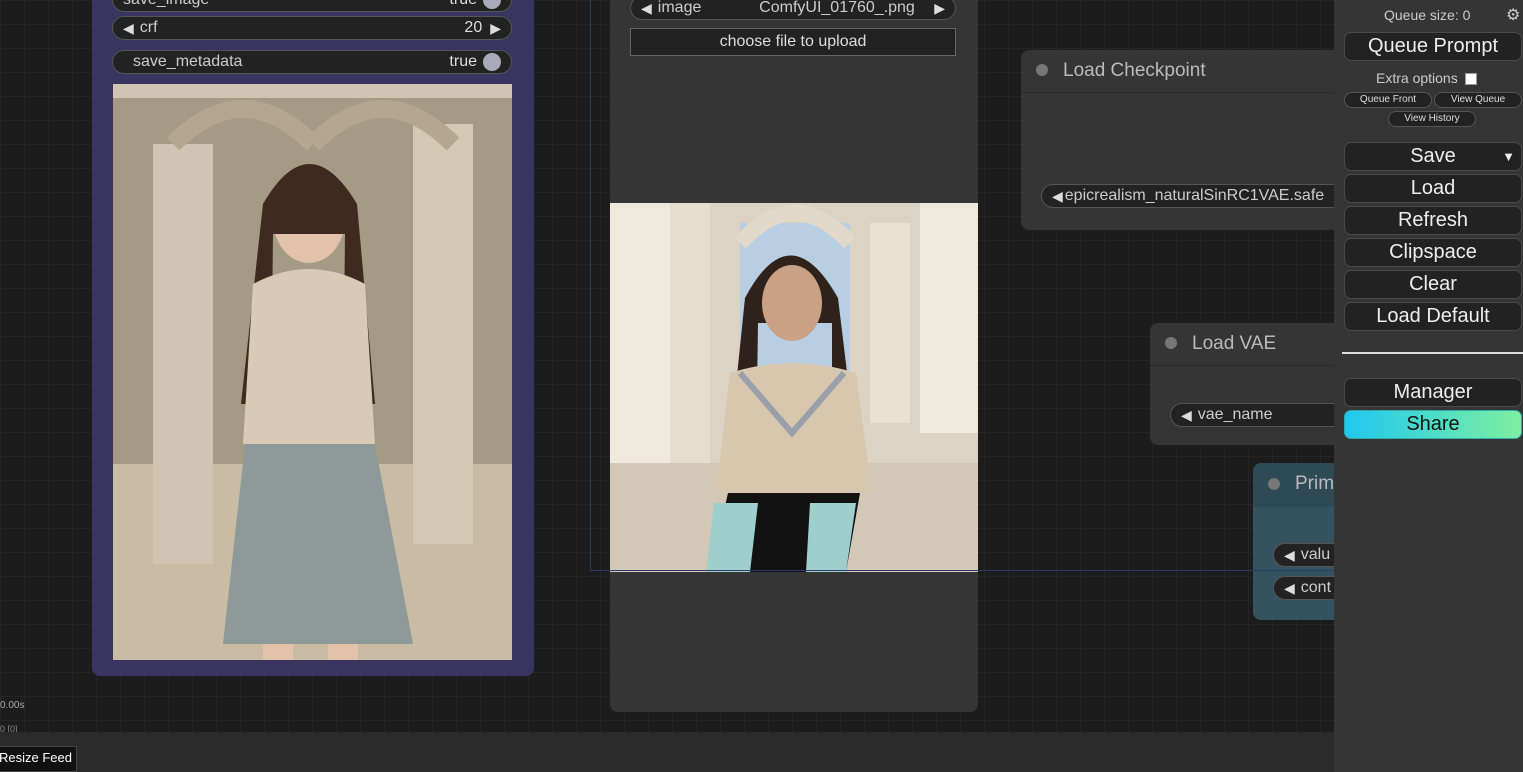 Image resolution: width=1523 pixels, height=772 pixels. I want to click on load-default-button: Load Default, so click(1433, 316).